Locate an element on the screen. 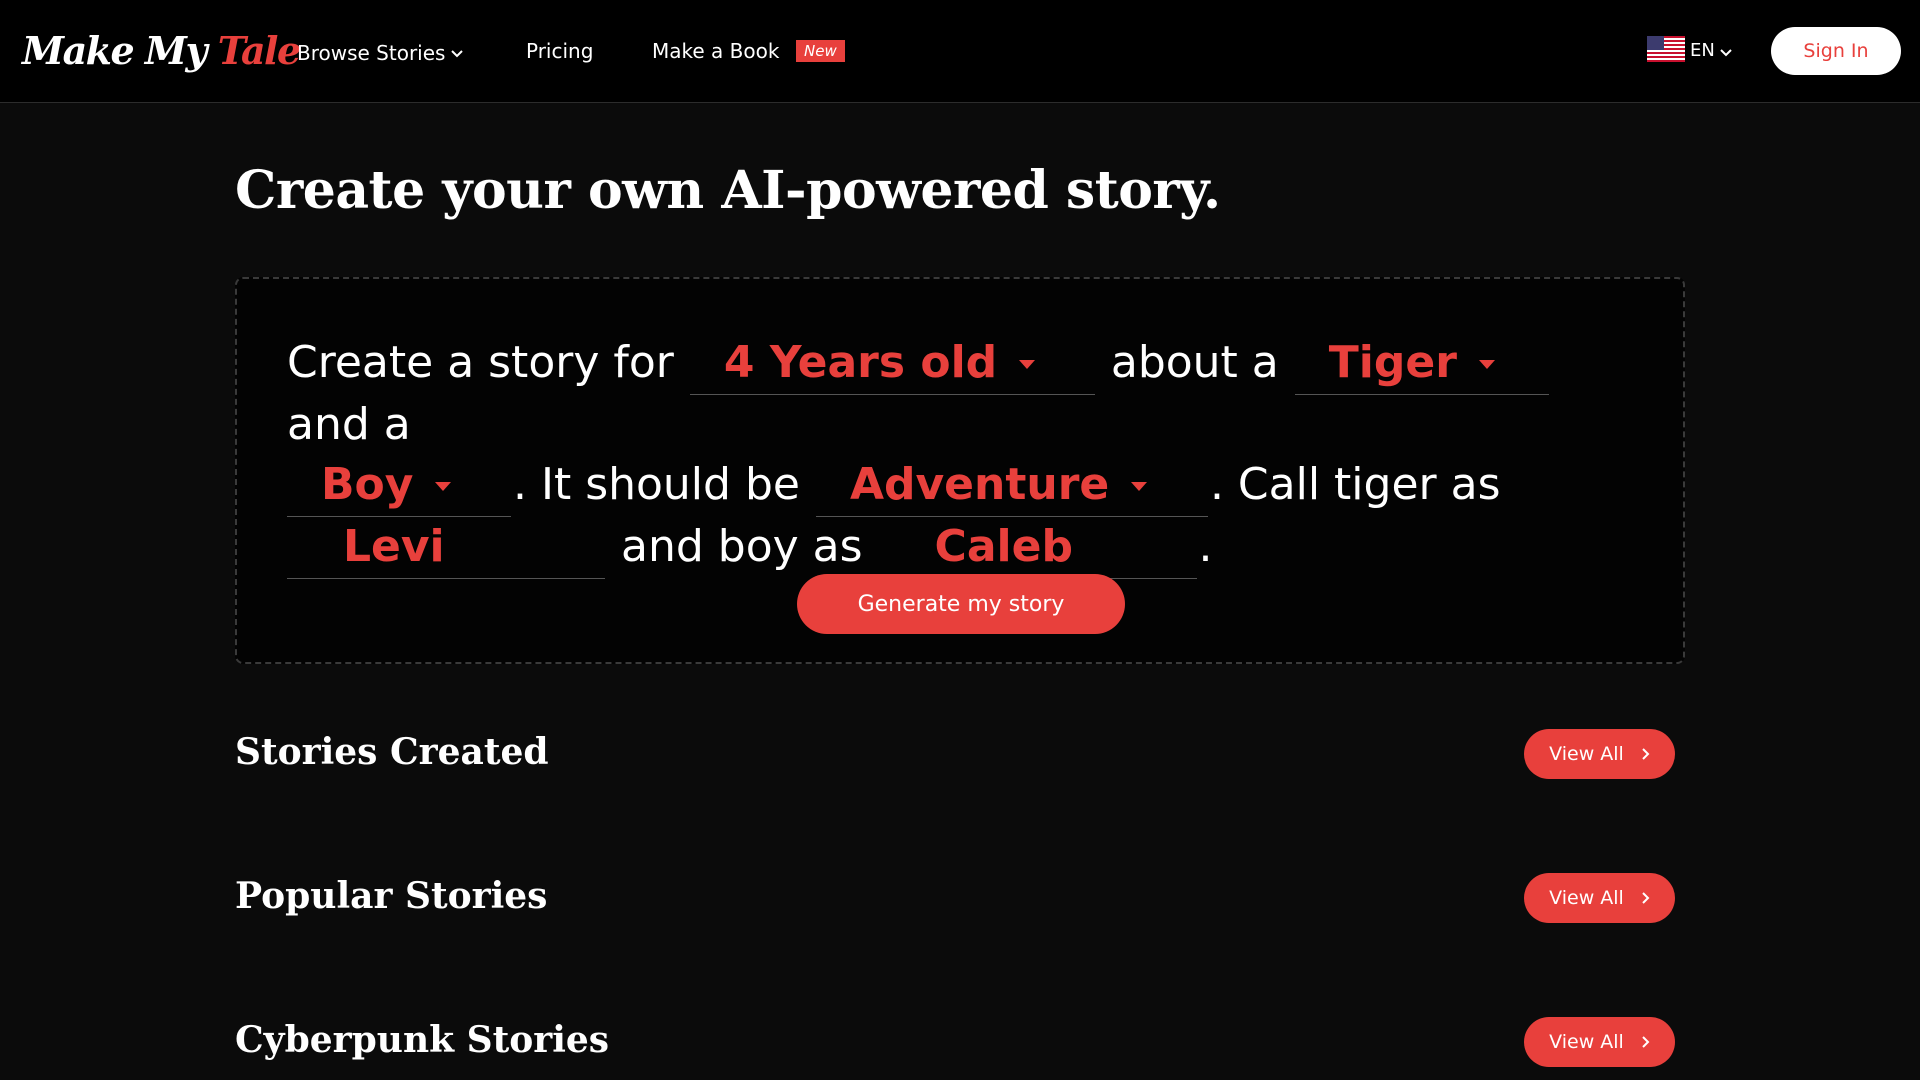  animal-dropdown: Tiger is located at coordinates (1421, 364).